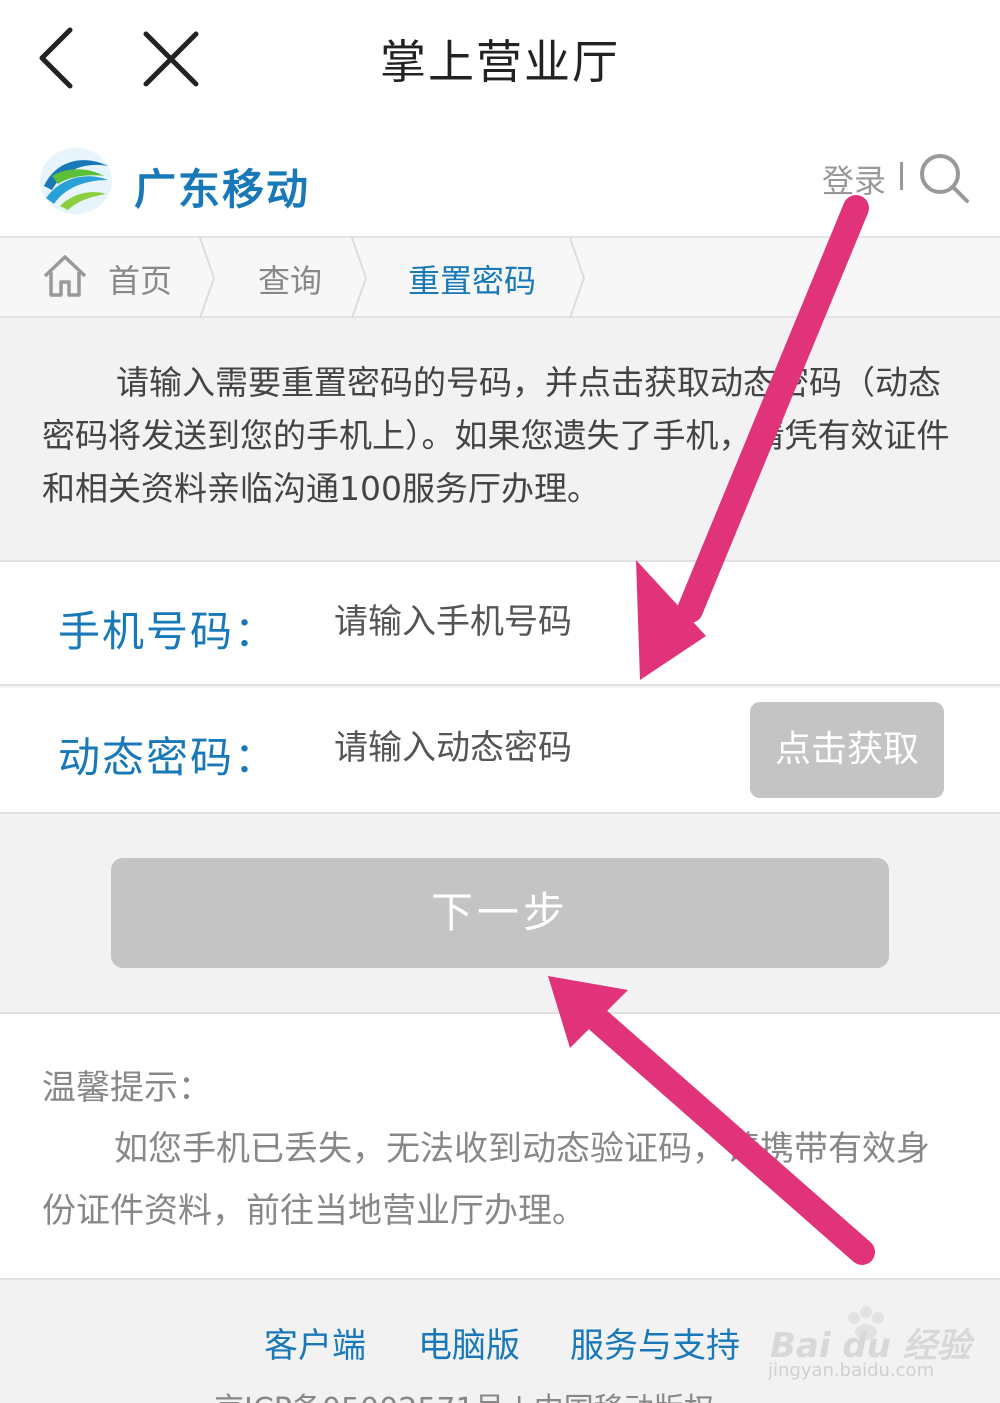 This screenshot has width=1000, height=1403. What do you see at coordinates (76, 181) in the screenshot?
I see `china-mobile-logo-icon` at bounding box center [76, 181].